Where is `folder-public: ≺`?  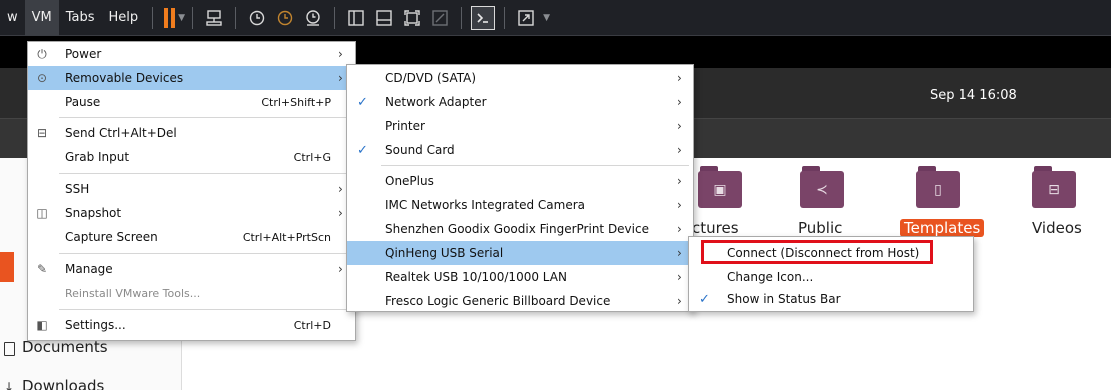 folder-public: ≺ is located at coordinates (822, 187).